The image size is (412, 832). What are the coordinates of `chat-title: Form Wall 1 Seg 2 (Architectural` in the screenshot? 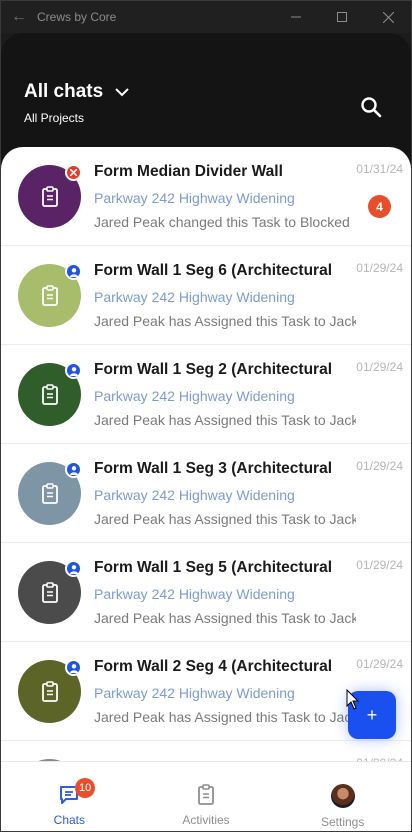 It's located at (213, 369).